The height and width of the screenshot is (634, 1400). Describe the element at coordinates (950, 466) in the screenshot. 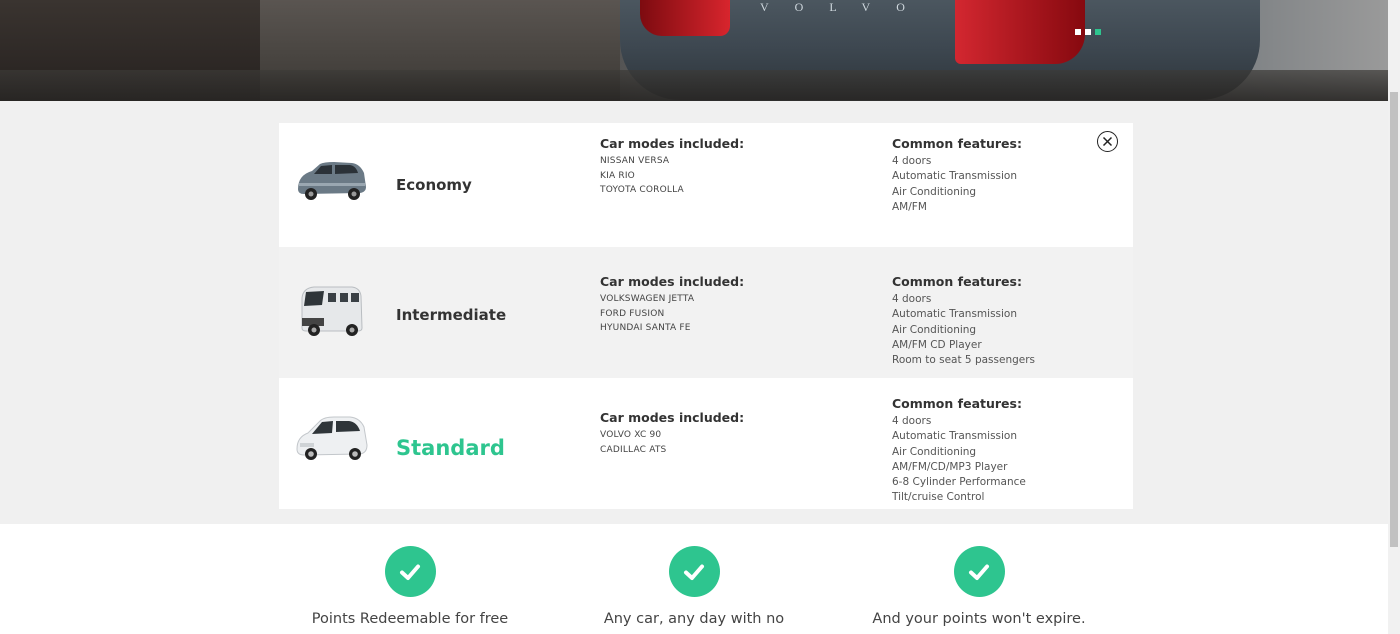

I see `feature-item: AM/FM/CD/MP3 Player` at that location.